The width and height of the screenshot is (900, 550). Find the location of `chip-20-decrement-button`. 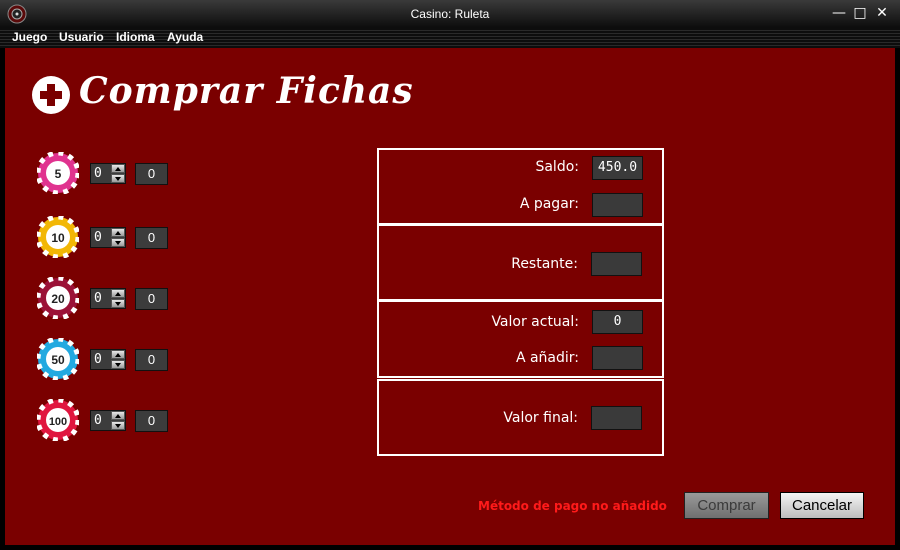

chip-20-decrement-button is located at coordinates (118, 303).